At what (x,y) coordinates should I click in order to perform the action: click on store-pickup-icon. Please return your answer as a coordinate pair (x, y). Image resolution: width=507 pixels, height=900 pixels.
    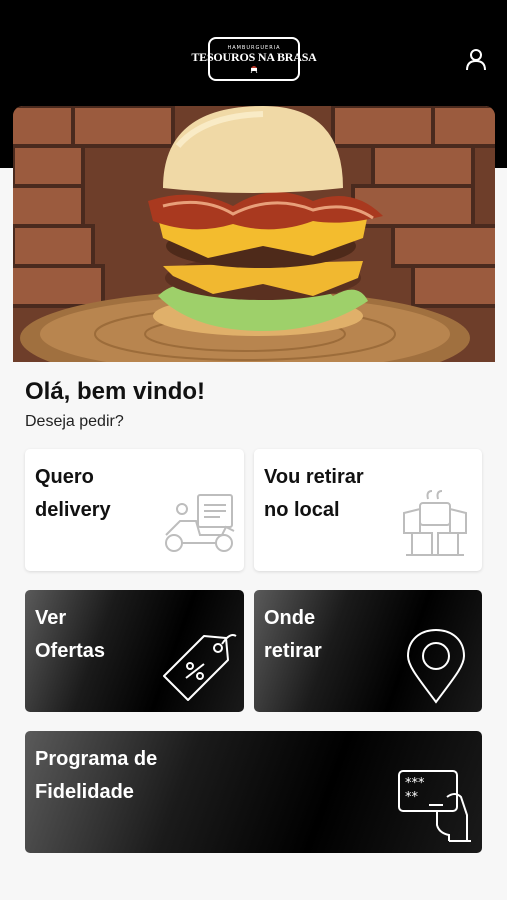
    Looking at the image, I should click on (435, 523).